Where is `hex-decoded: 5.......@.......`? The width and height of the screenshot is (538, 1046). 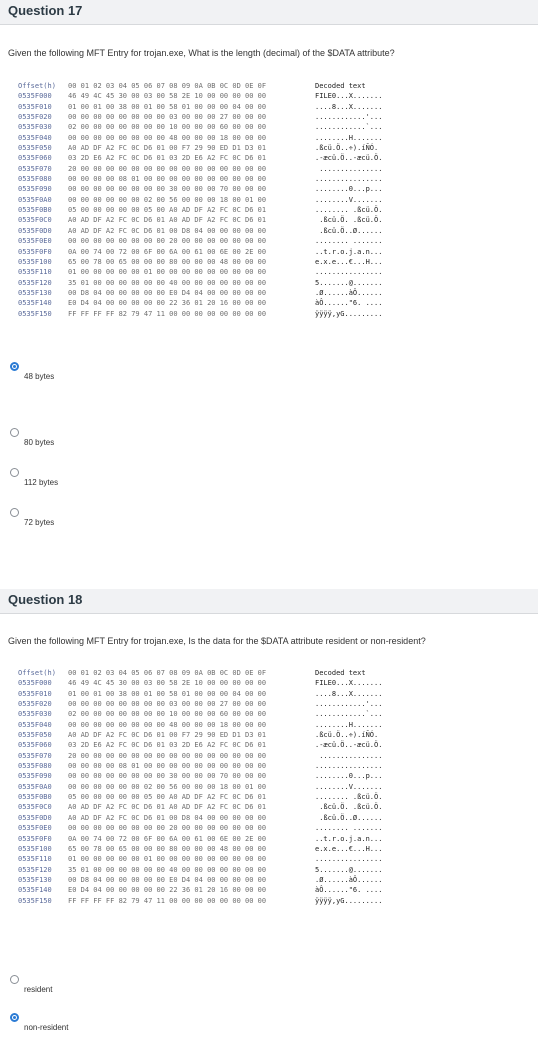 hex-decoded: 5.......@....... is located at coordinates (349, 869).